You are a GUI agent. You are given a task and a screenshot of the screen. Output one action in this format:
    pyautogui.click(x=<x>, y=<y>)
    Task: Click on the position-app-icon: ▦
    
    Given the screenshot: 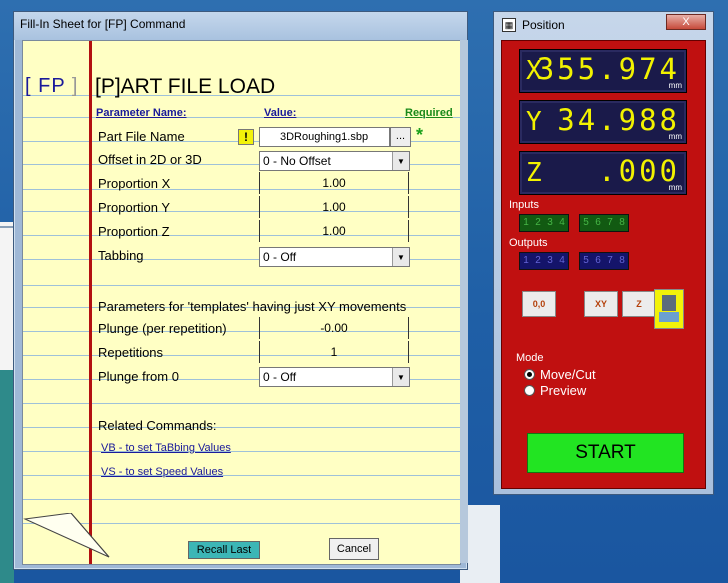 What is the action you would take?
    pyautogui.click(x=509, y=25)
    